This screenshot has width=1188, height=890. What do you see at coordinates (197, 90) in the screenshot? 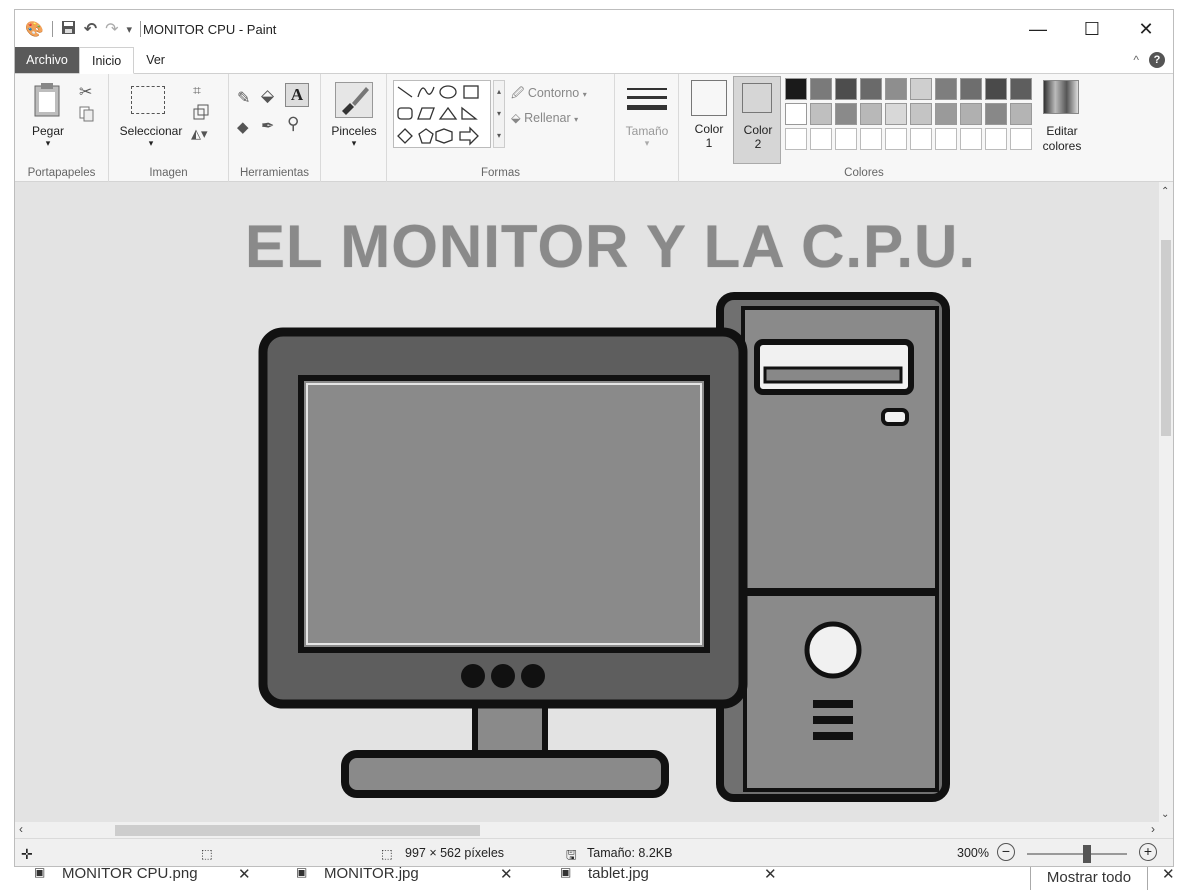
I see `crop-icon: ⌗` at bounding box center [197, 90].